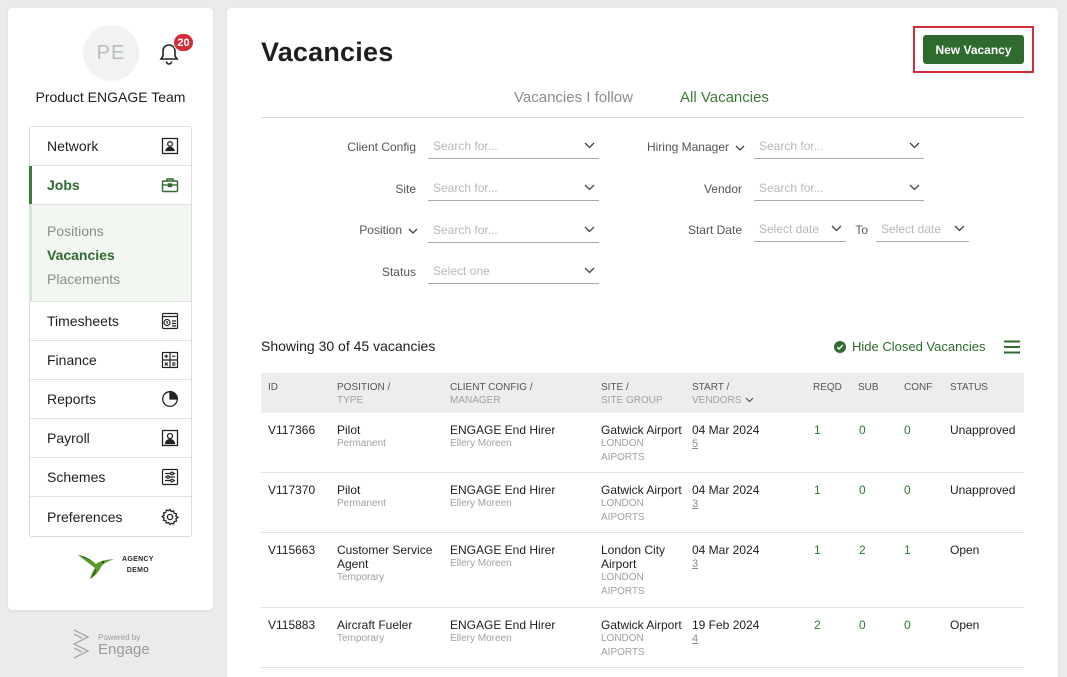 This screenshot has height=677, width=1067. I want to click on cell-id: V117370, so click(292, 490).